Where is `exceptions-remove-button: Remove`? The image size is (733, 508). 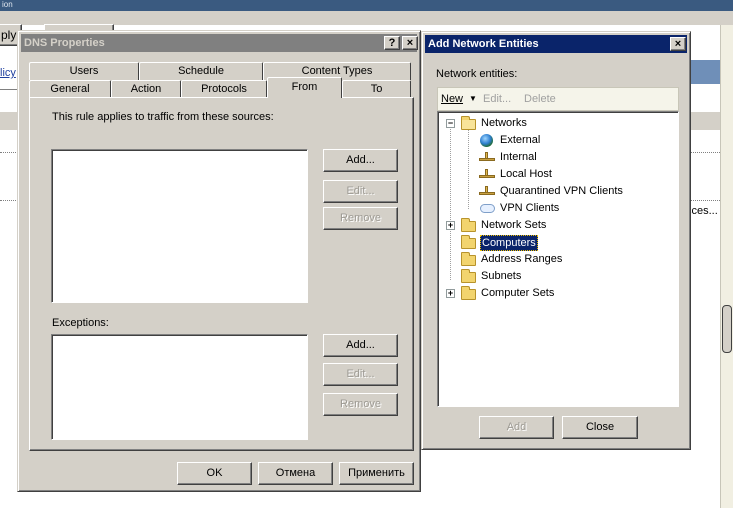
exceptions-remove-button: Remove is located at coordinates (360, 404).